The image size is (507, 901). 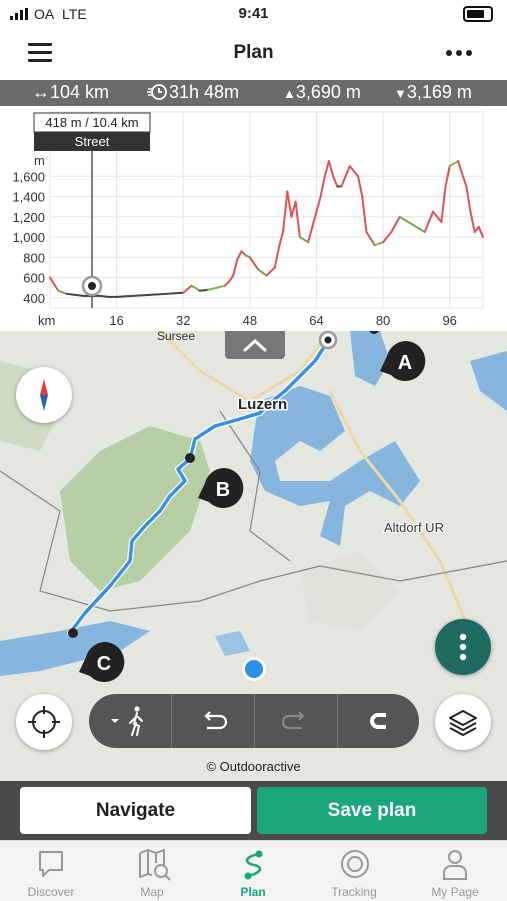 What do you see at coordinates (176, 337) in the screenshot?
I see `place-label-sursee: Sursee` at bounding box center [176, 337].